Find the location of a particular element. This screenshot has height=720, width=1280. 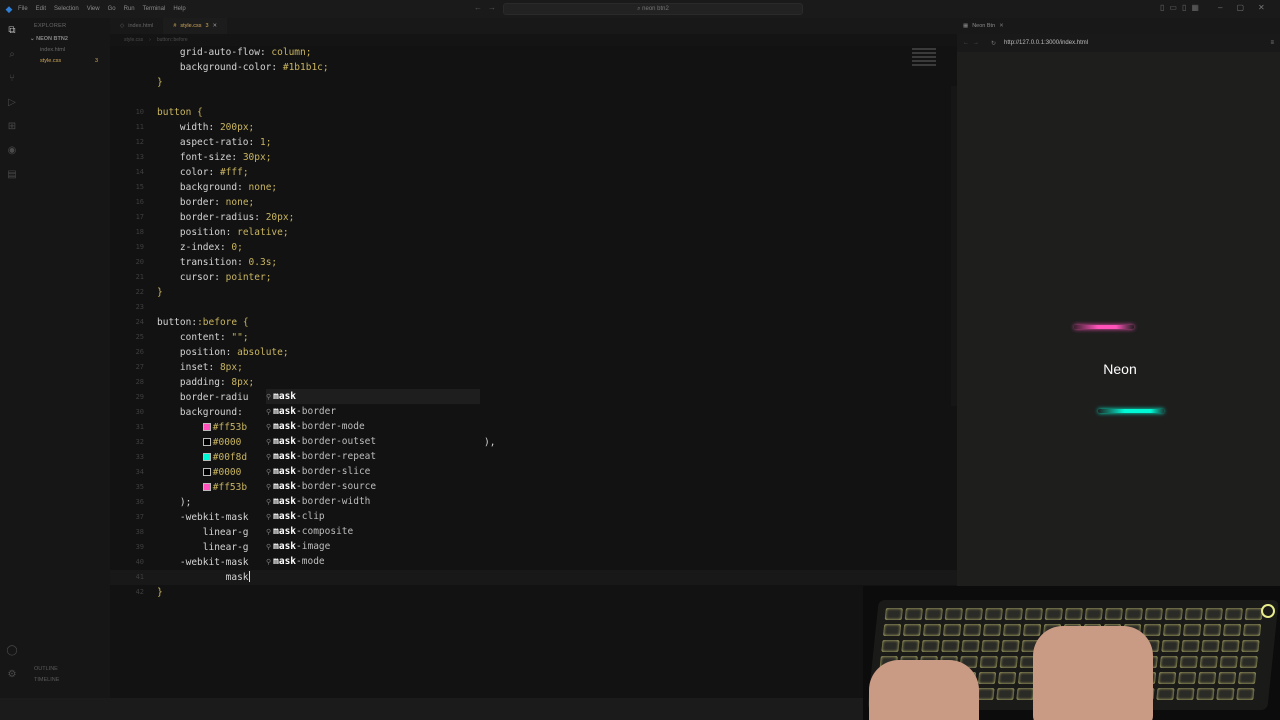

url-field: http://127.0.0.1:3000/index.html is located at coordinates (1046, 43).